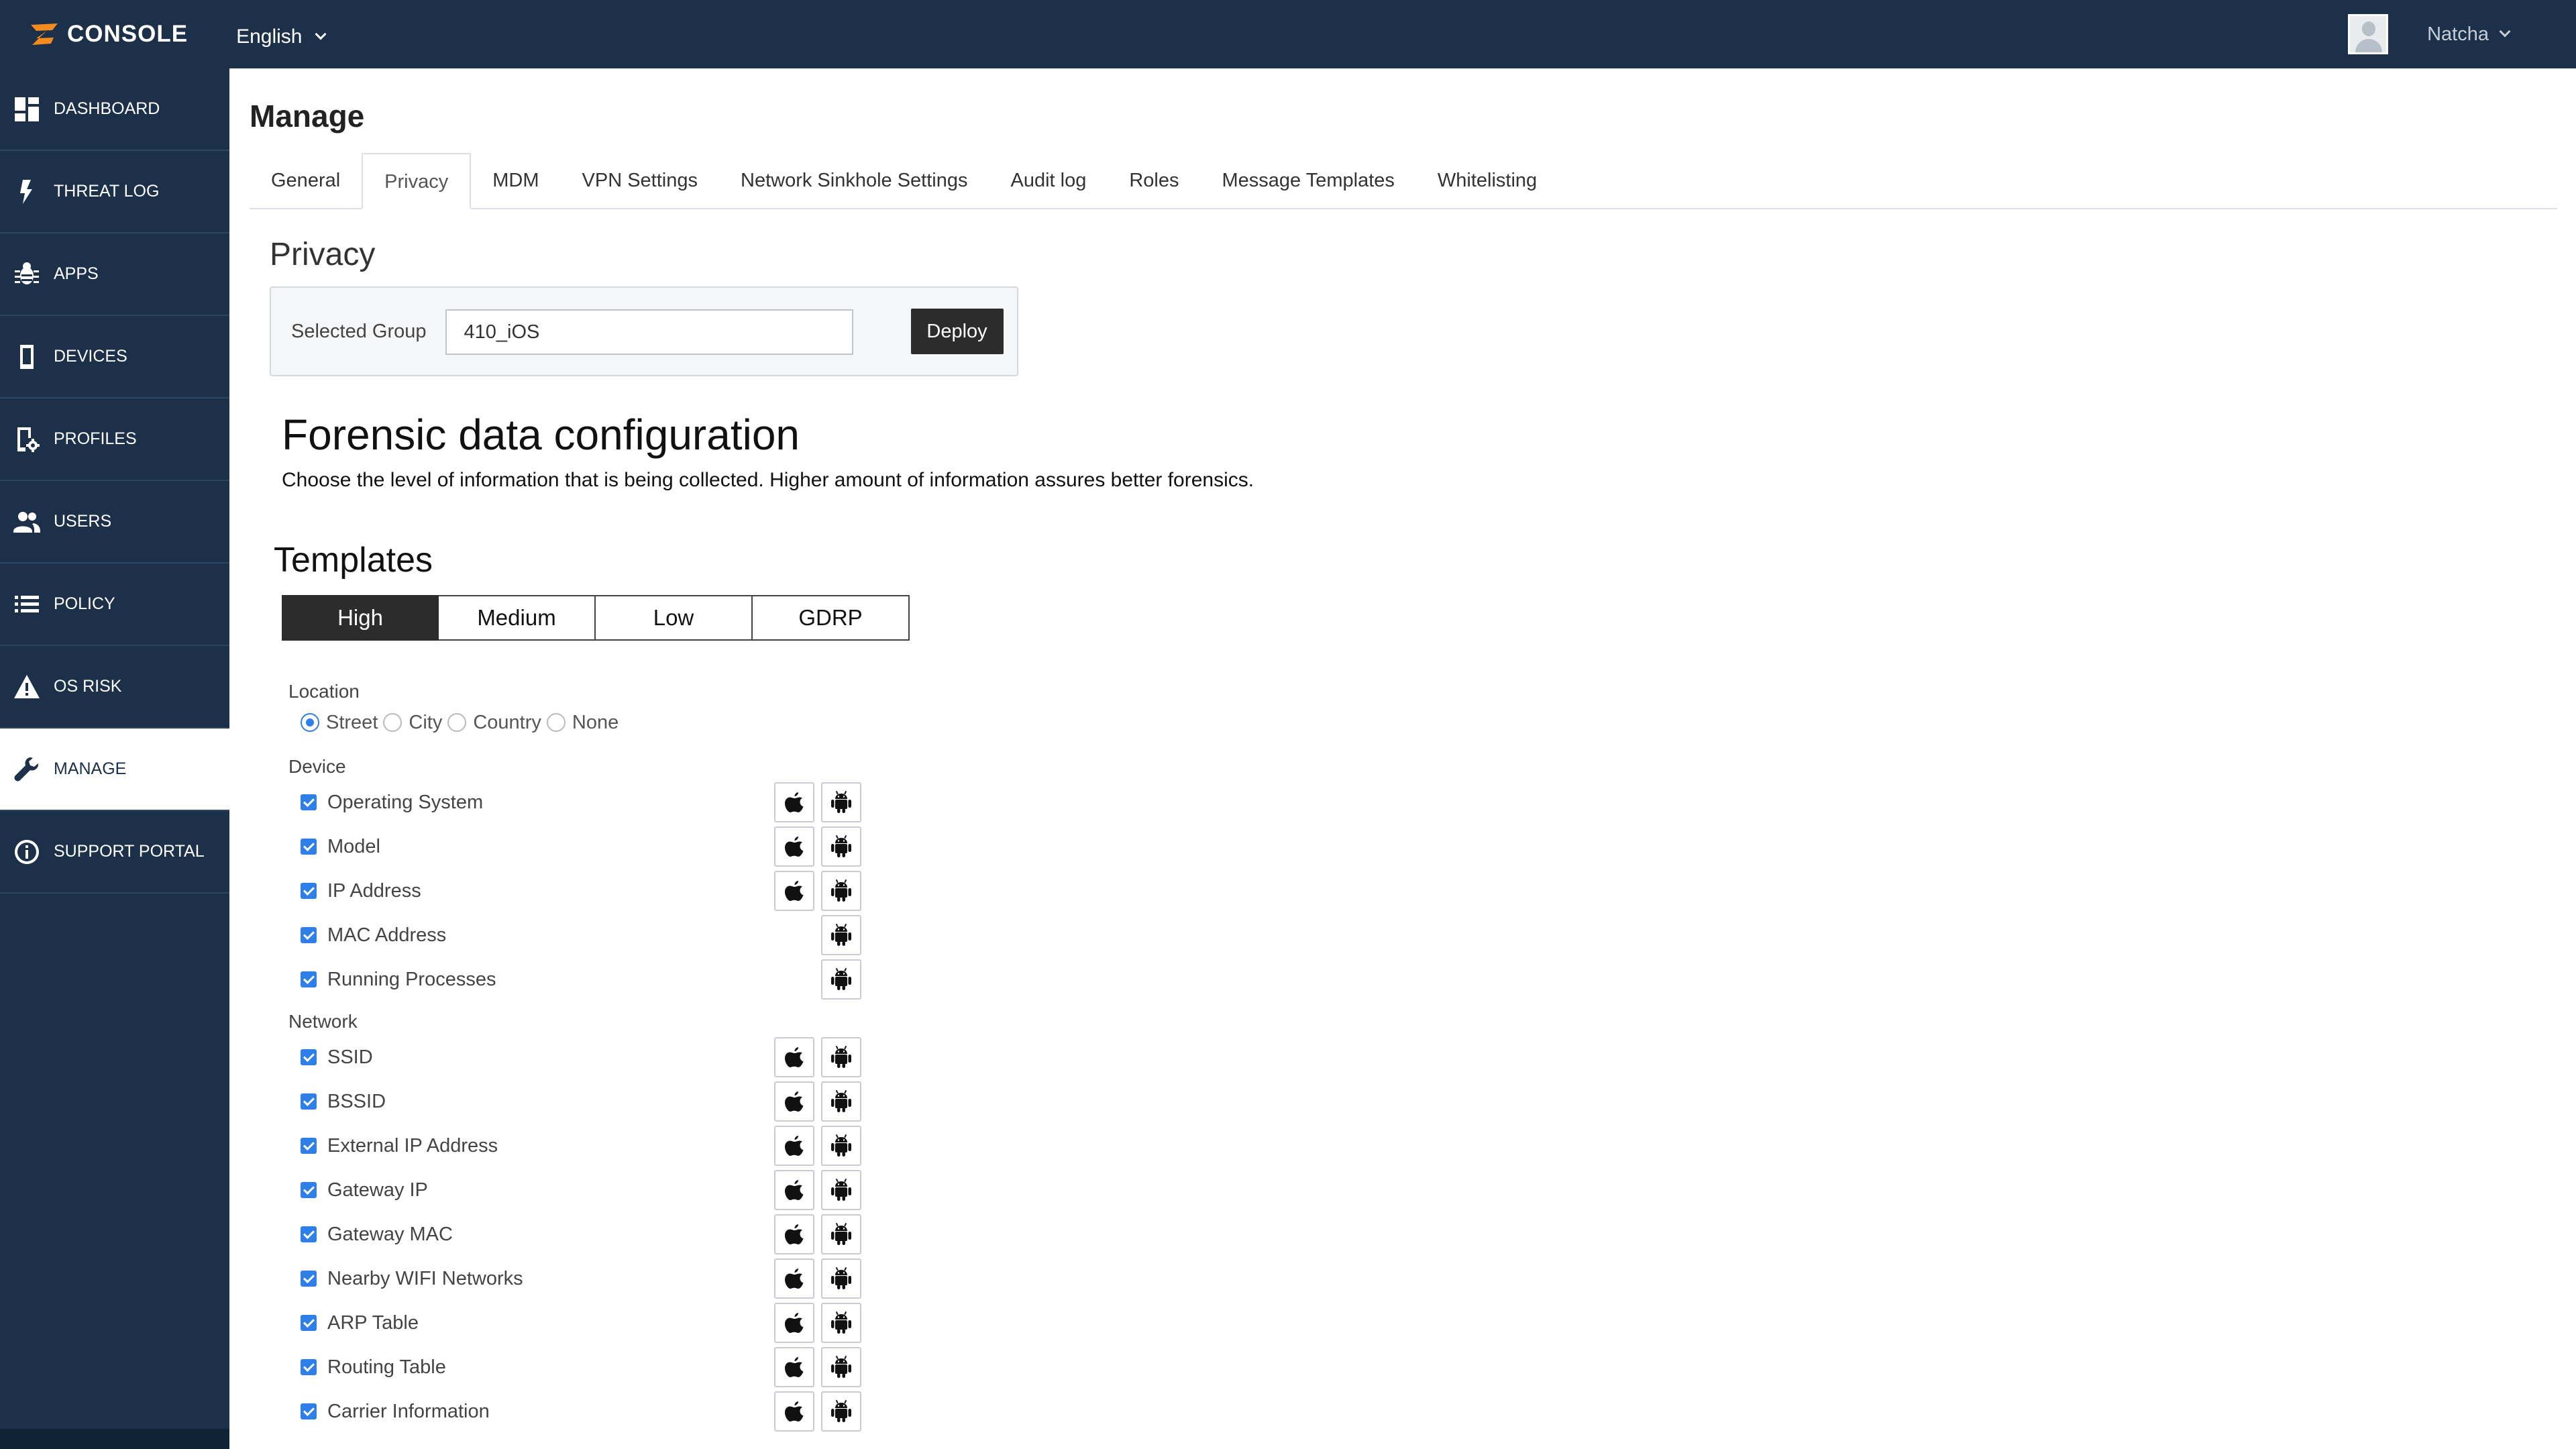 The image size is (2576, 1449). Describe the element at coordinates (84, 603) in the screenshot. I see `sidebar-item-label: POLICY` at that location.